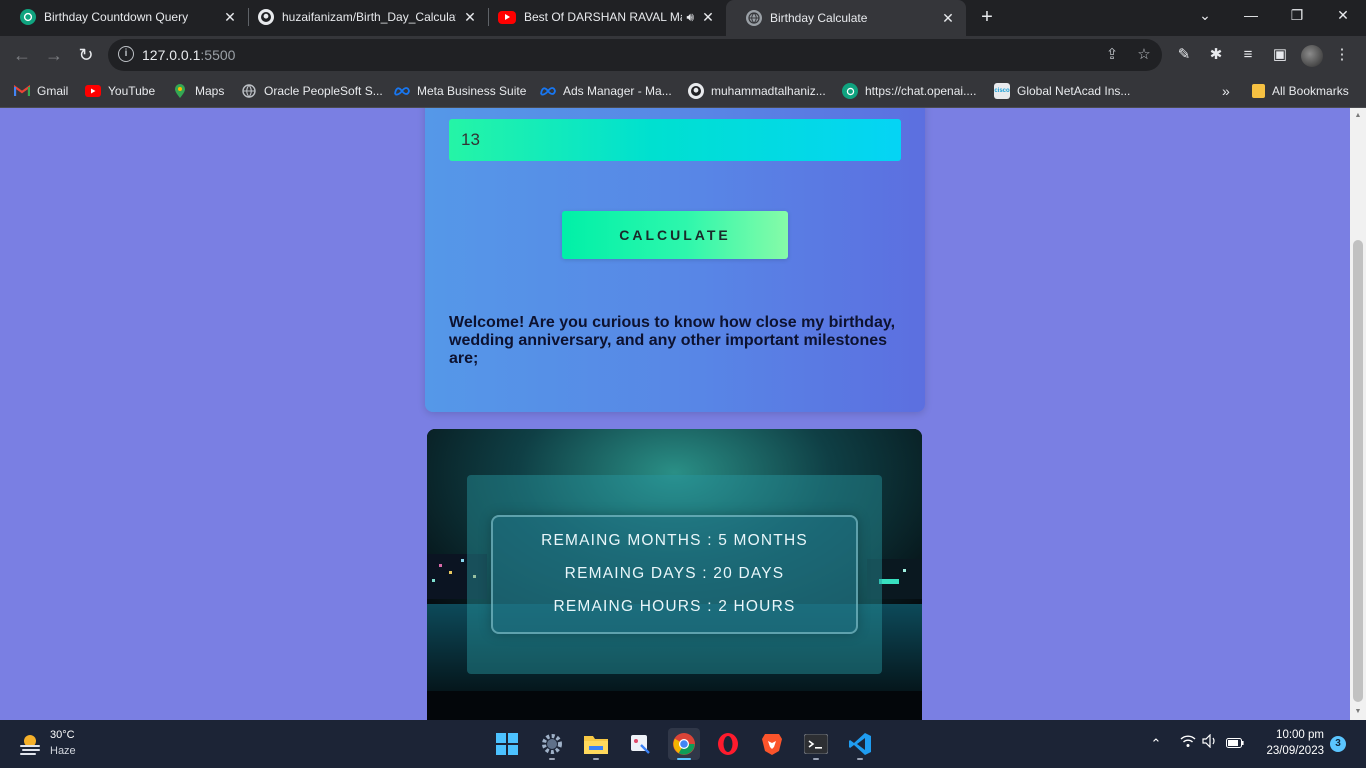  Describe the element at coordinates (1342, 55) in the screenshot. I see `menu-kebab-icon: ⋮` at that location.